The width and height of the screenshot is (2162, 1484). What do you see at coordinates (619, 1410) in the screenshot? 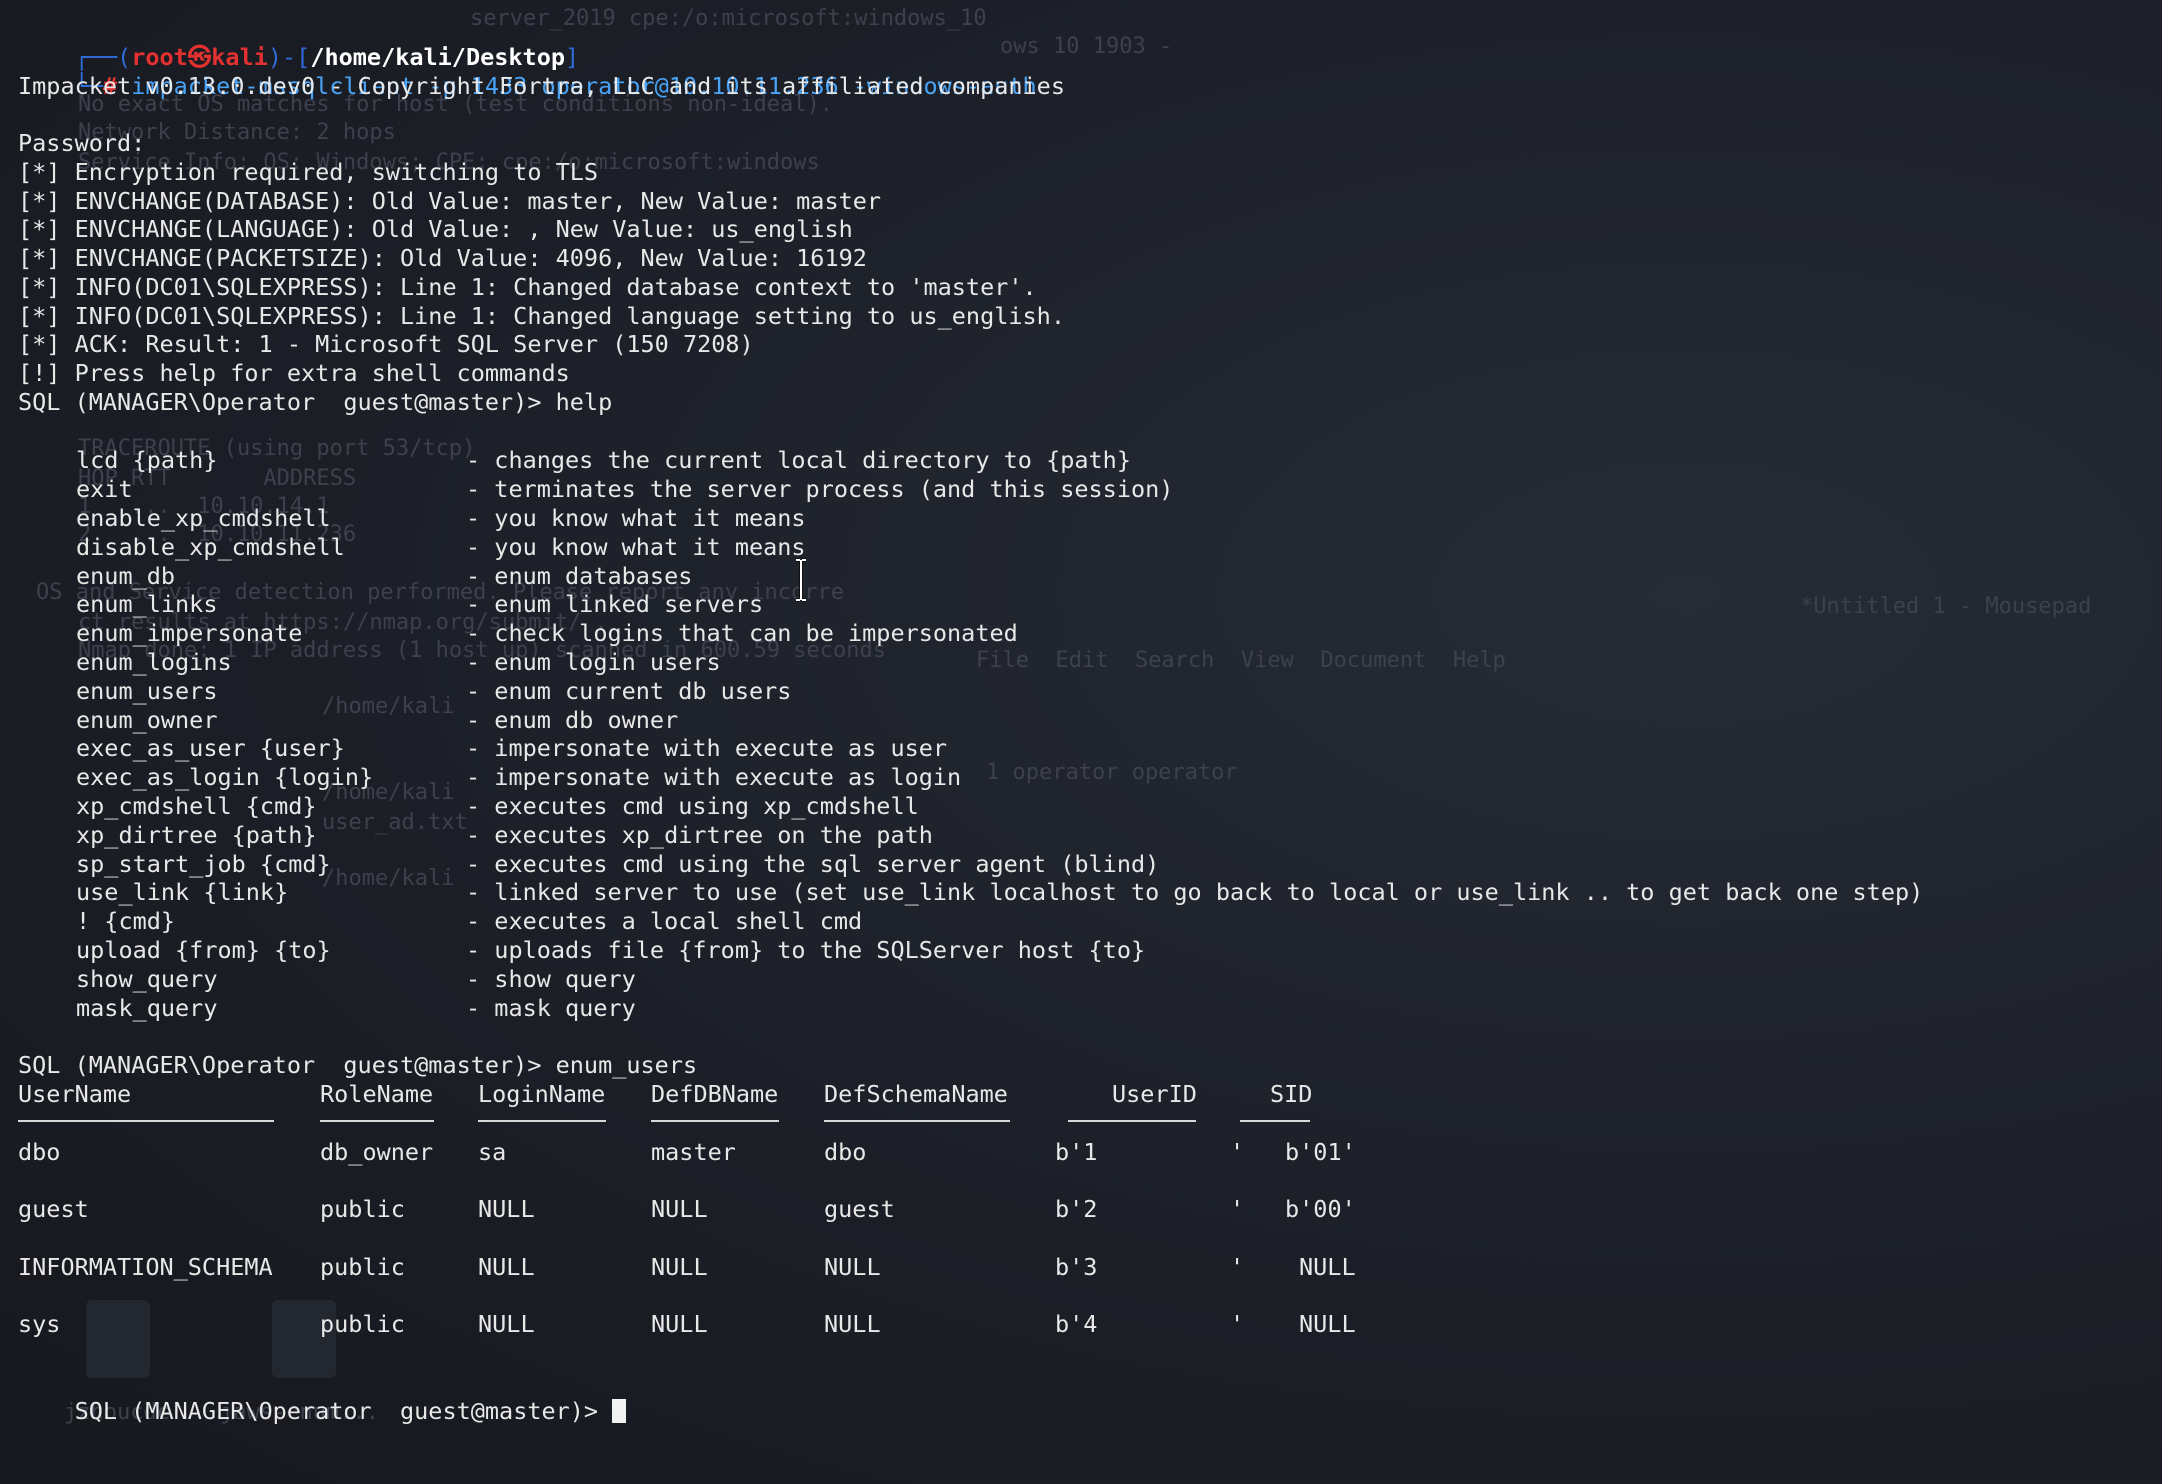
I see `text-cursor` at bounding box center [619, 1410].